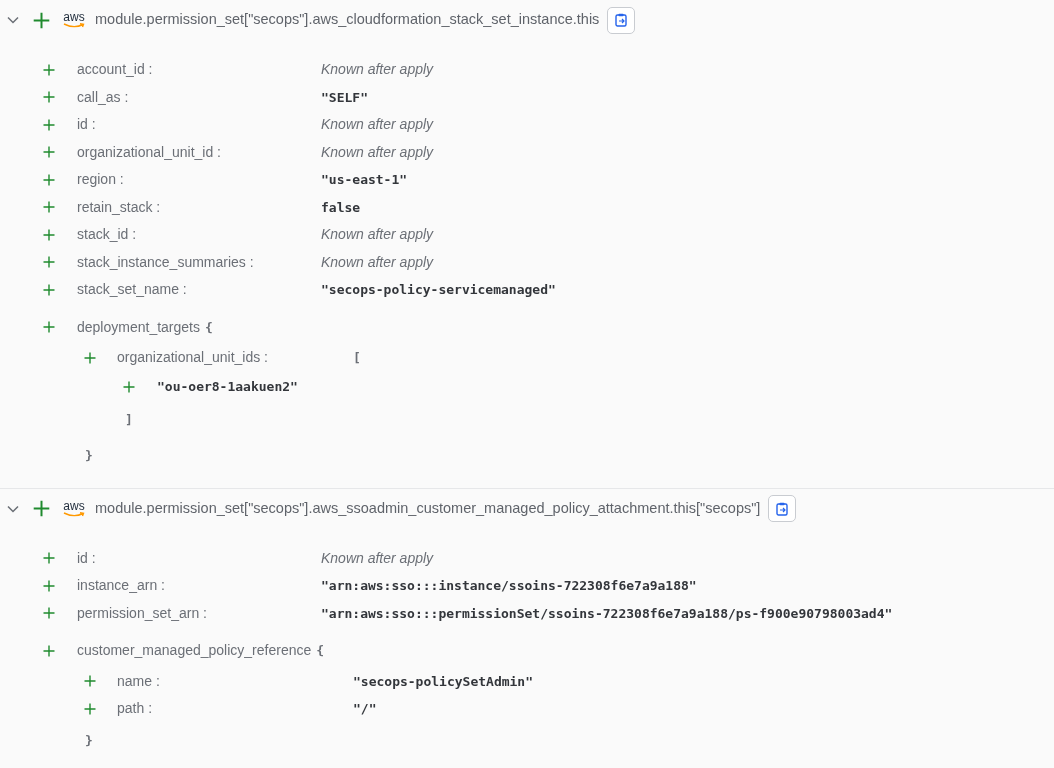 This screenshot has width=1054, height=768. What do you see at coordinates (194, 651) in the screenshot?
I see `block-name: customer_managed_policy_reference` at bounding box center [194, 651].